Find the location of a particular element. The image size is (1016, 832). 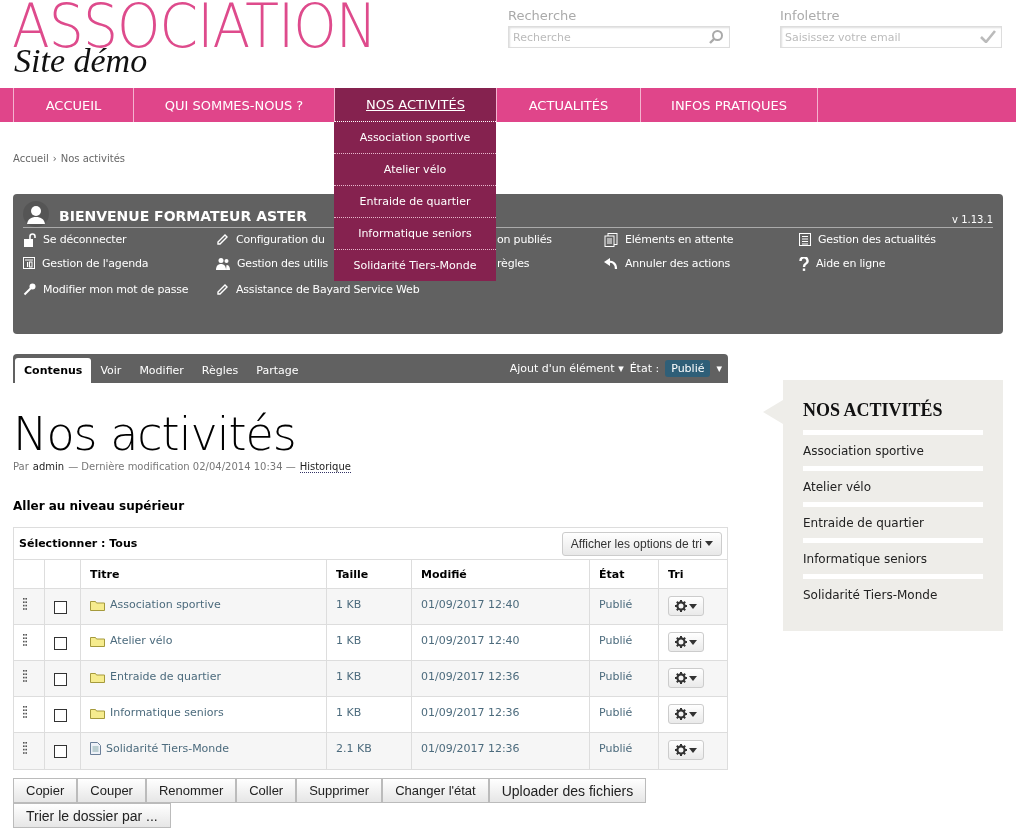

undo-icon is located at coordinates (611, 263).